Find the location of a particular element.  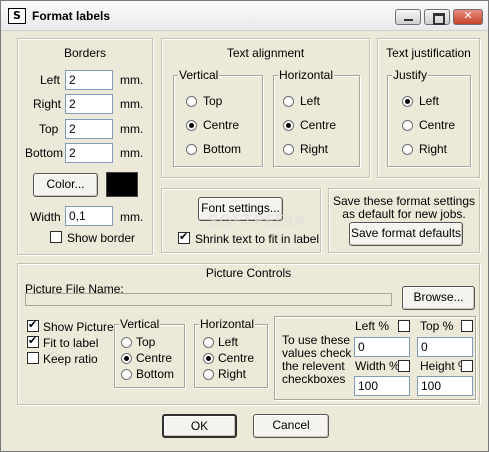

top-pct-input: 0 is located at coordinates (445, 347).